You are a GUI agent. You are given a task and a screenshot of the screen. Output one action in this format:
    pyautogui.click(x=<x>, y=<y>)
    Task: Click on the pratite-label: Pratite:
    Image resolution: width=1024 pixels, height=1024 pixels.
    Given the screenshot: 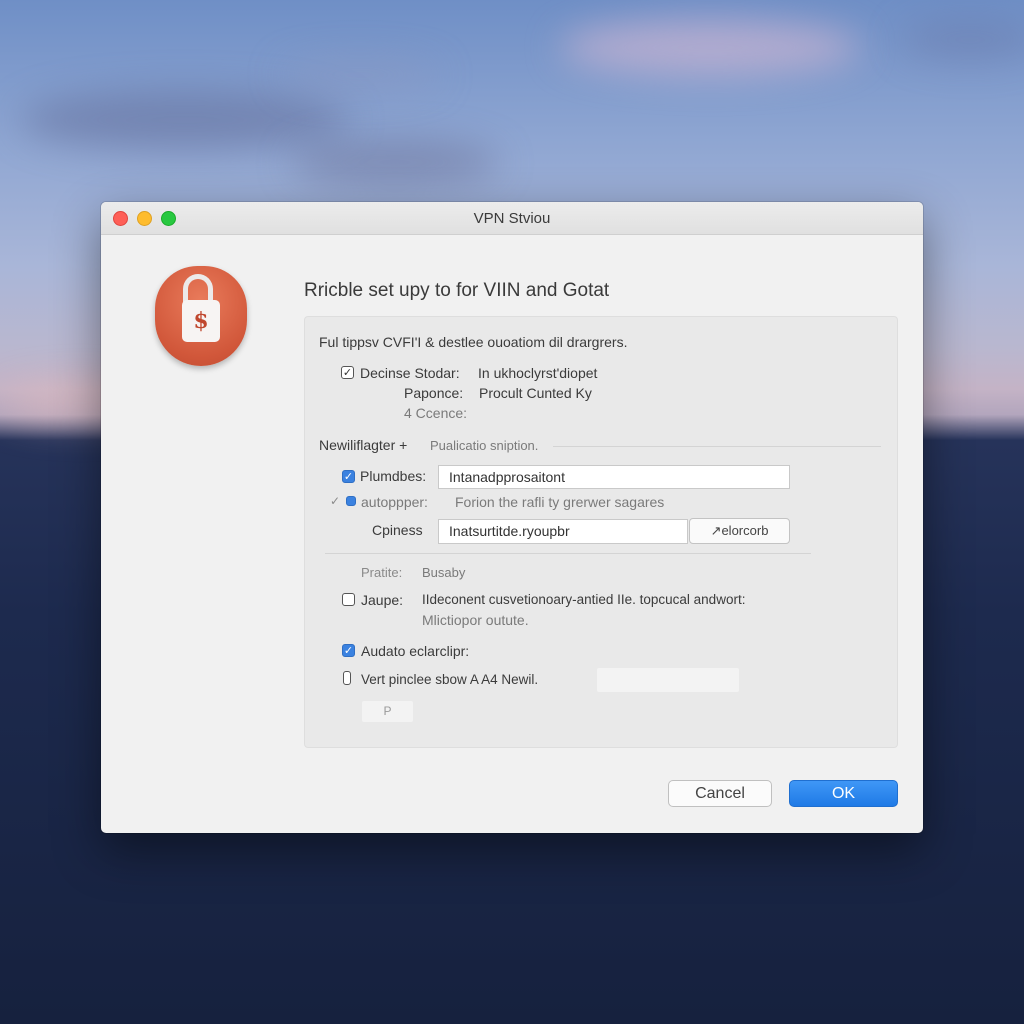 What is the action you would take?
    pyautogui.click(x=382, y=572)
    